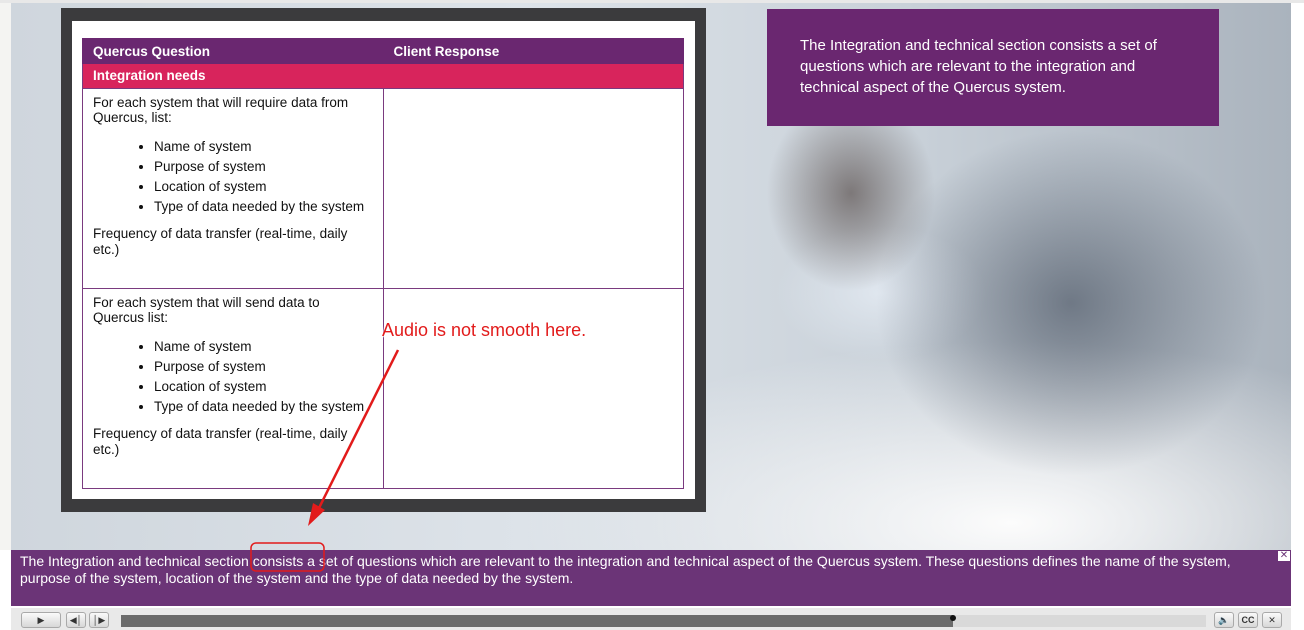  What do you see at coordinates (5, 276) in the screenshot?
I see `window-left-edge` at bounding box center [5, 276].